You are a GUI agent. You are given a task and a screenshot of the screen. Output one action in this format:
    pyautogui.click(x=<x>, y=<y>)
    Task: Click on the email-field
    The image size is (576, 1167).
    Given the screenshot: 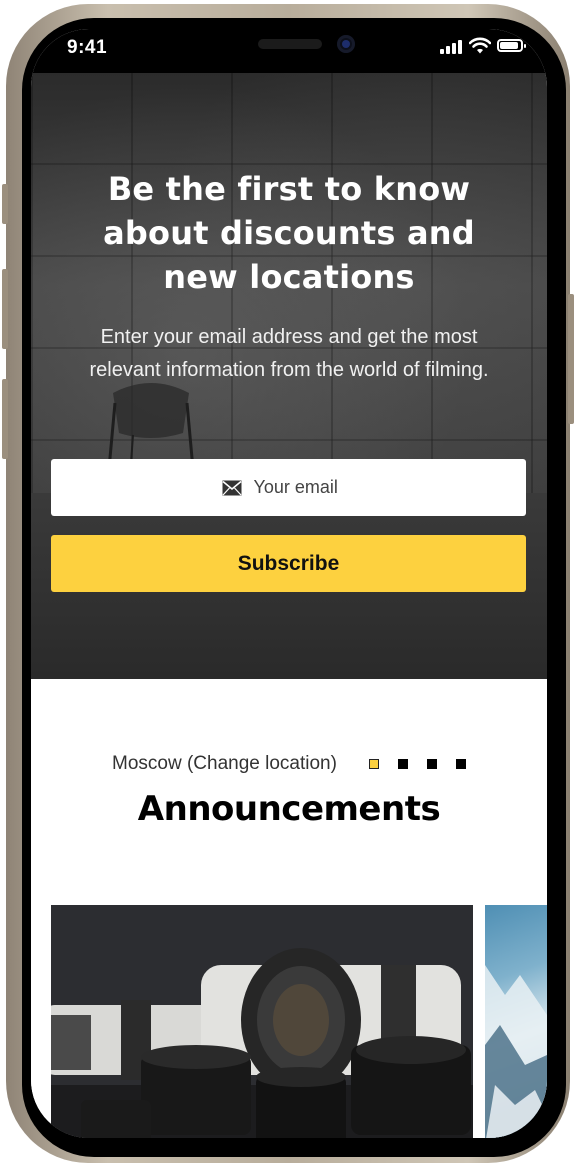 What is the action you would take?
    pyautogui.click(x=288, y=487)
    